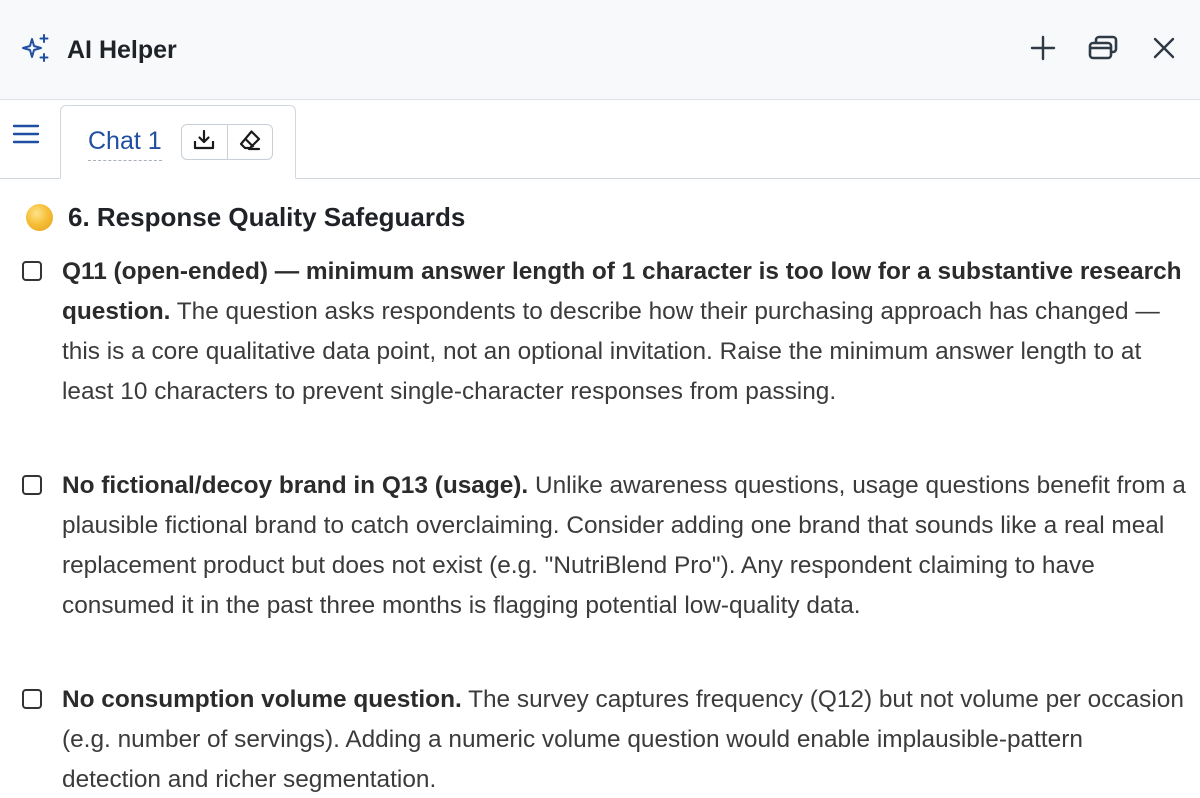 The image size is (1200, 798). Describe the element at coordinates (267, 217) in the screenshot. I see `section-title: 6. Response Quality Safeguards` at that location.